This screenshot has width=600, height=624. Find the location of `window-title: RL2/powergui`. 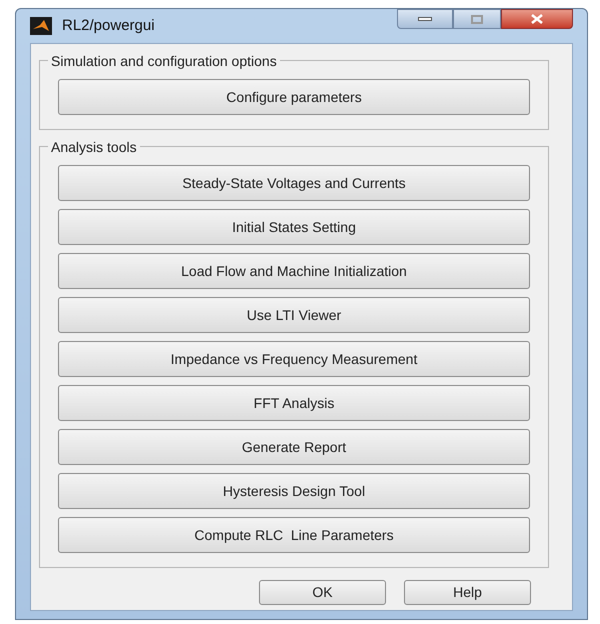

window-title: RL2/powergui is located at coordinates (108, 26).